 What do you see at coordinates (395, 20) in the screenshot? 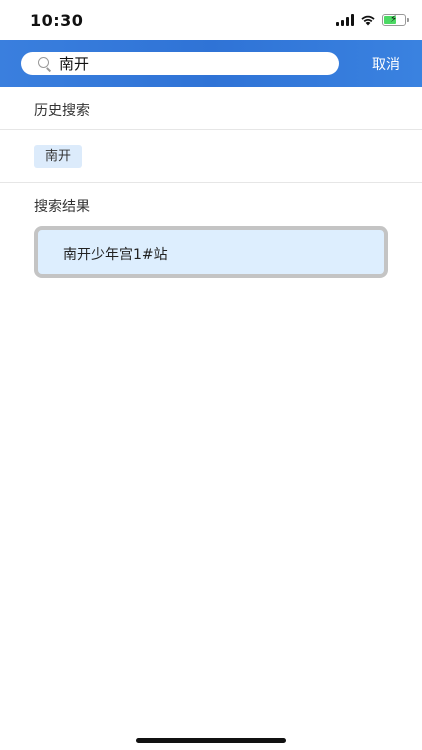
I see `battery-charging-icon: ⚡` at bounding box center [395, 20].